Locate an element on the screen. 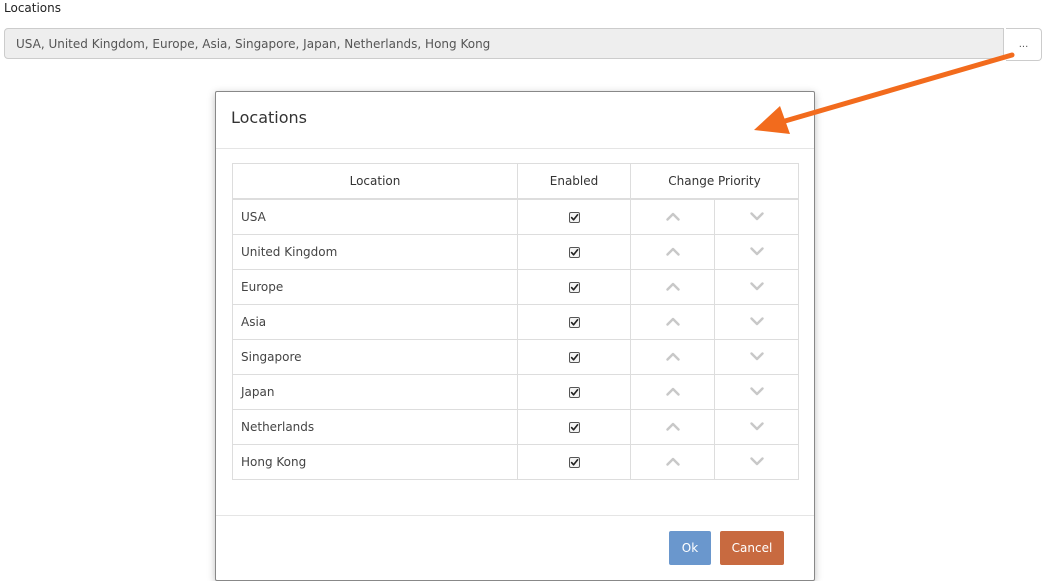 The height and width of the screenshot is (581, 1047). table-row: Europe is located at coordinates (515, 287).